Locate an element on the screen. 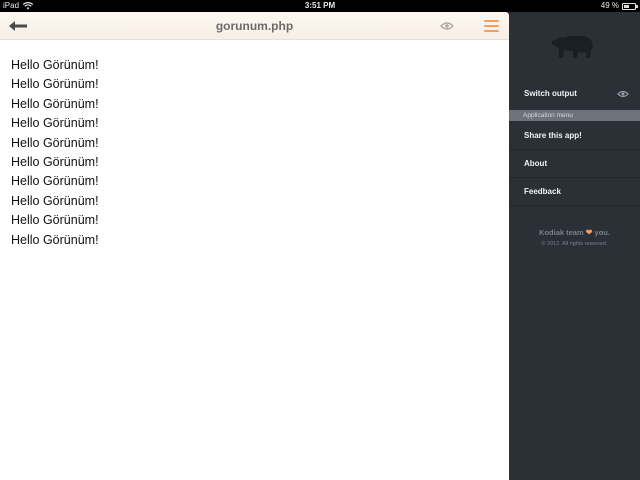  battery-percent: 49 % is located at coordinates (609, 5).